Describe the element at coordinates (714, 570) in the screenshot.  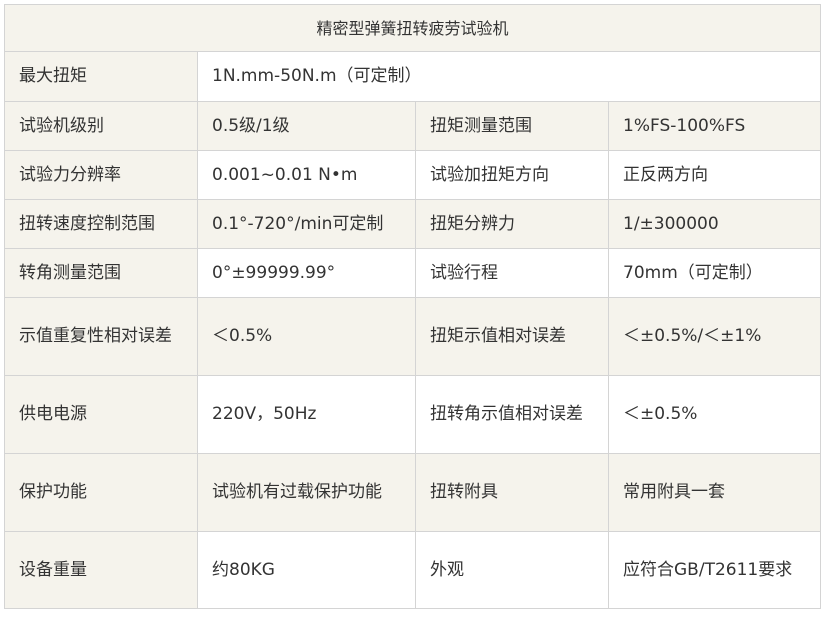
I see `spec-value: 应符合GB/T2611要求` at that location.